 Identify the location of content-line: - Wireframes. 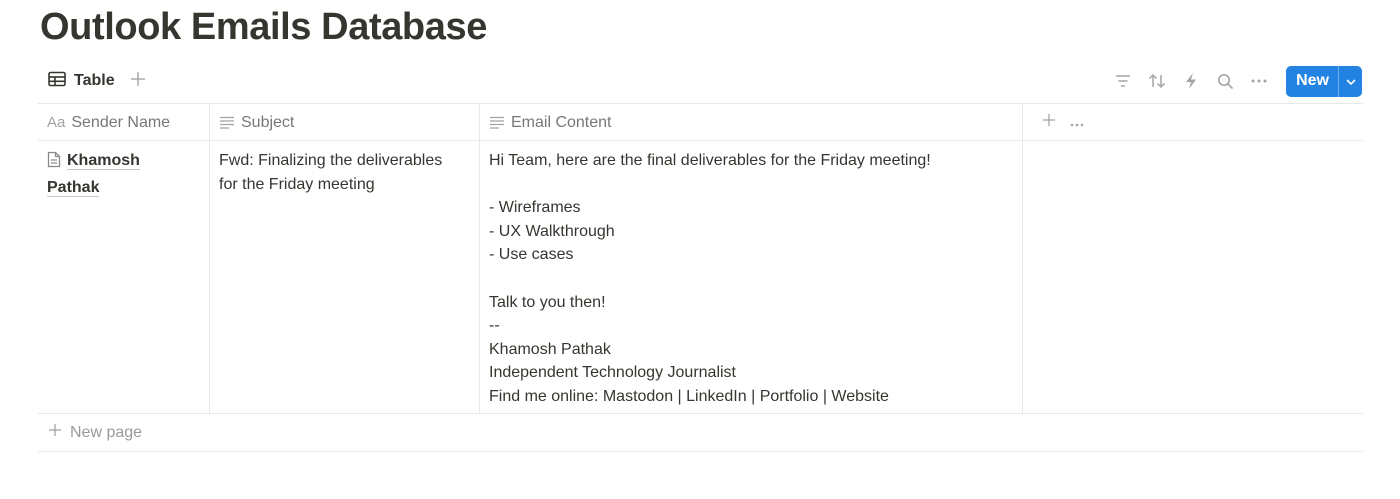
(535, 208).